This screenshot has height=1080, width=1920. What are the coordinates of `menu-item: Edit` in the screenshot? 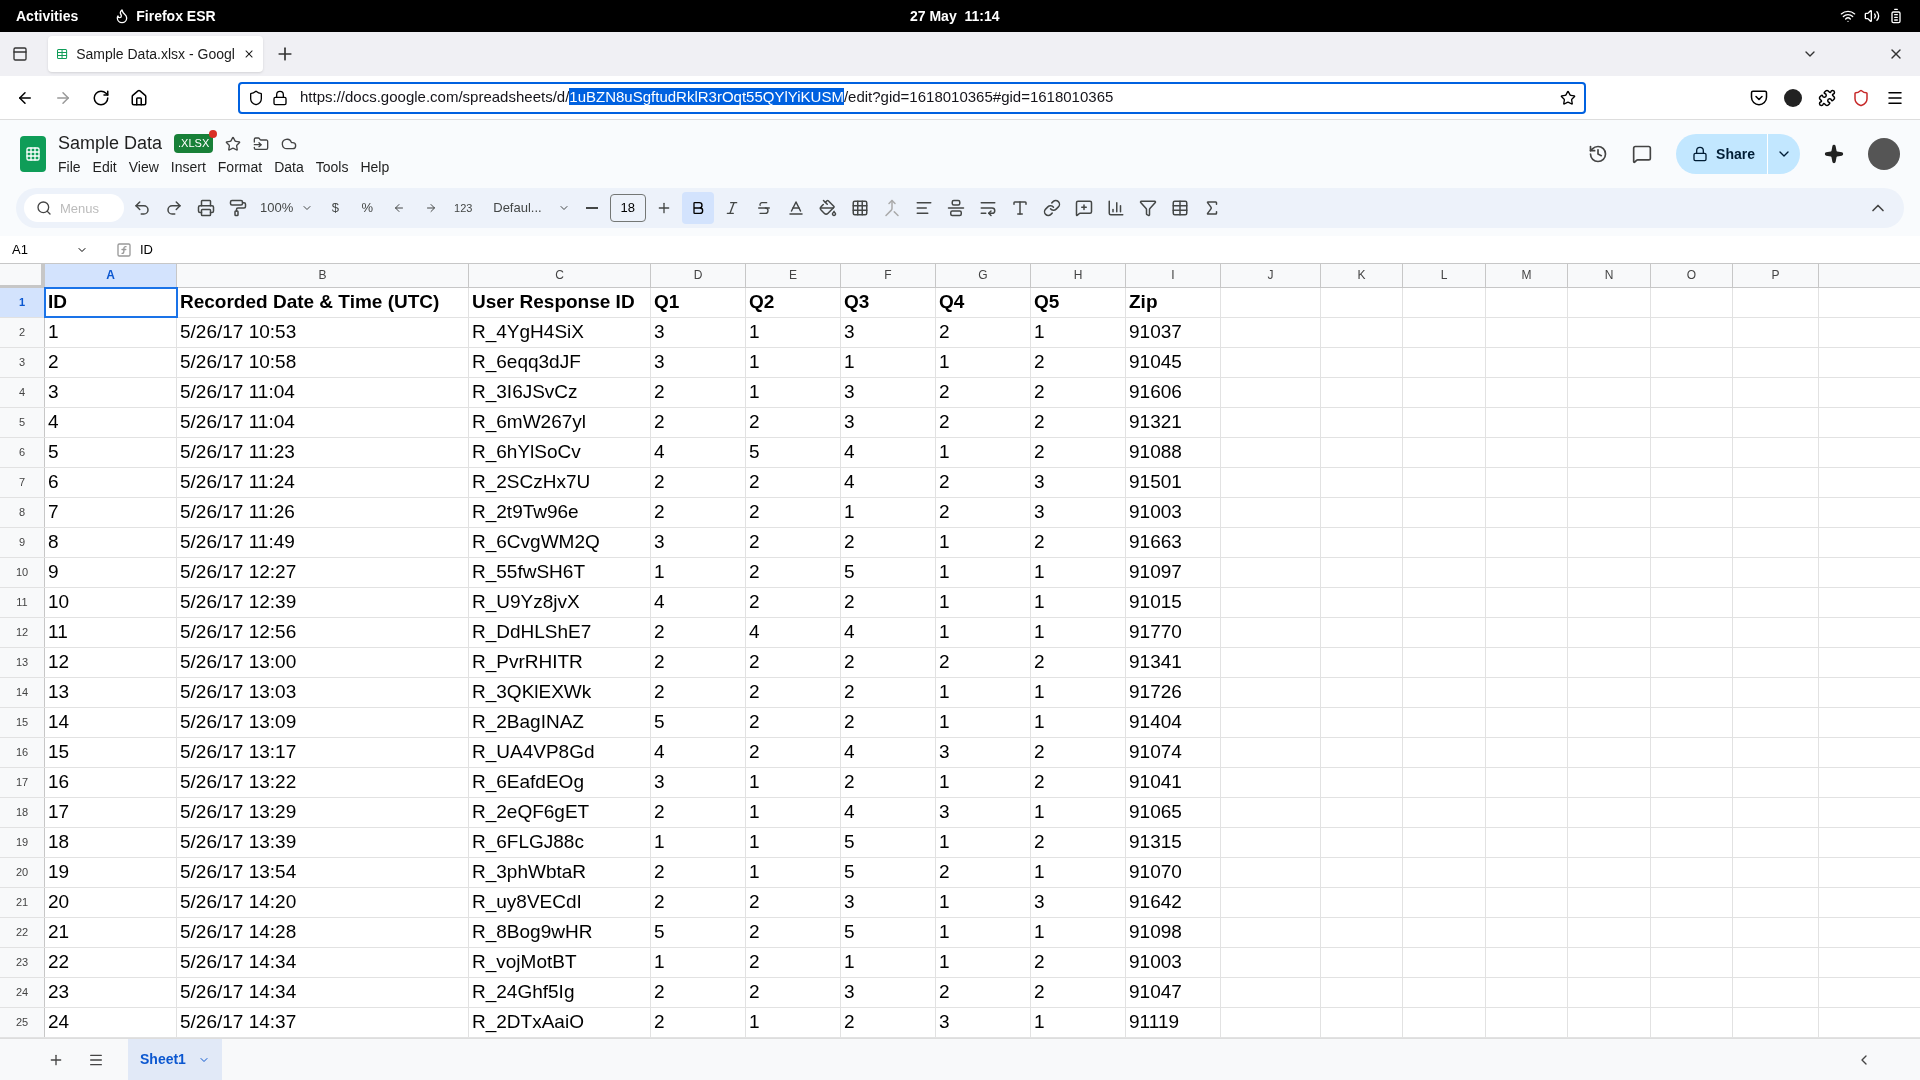 It's located at (104, 167).